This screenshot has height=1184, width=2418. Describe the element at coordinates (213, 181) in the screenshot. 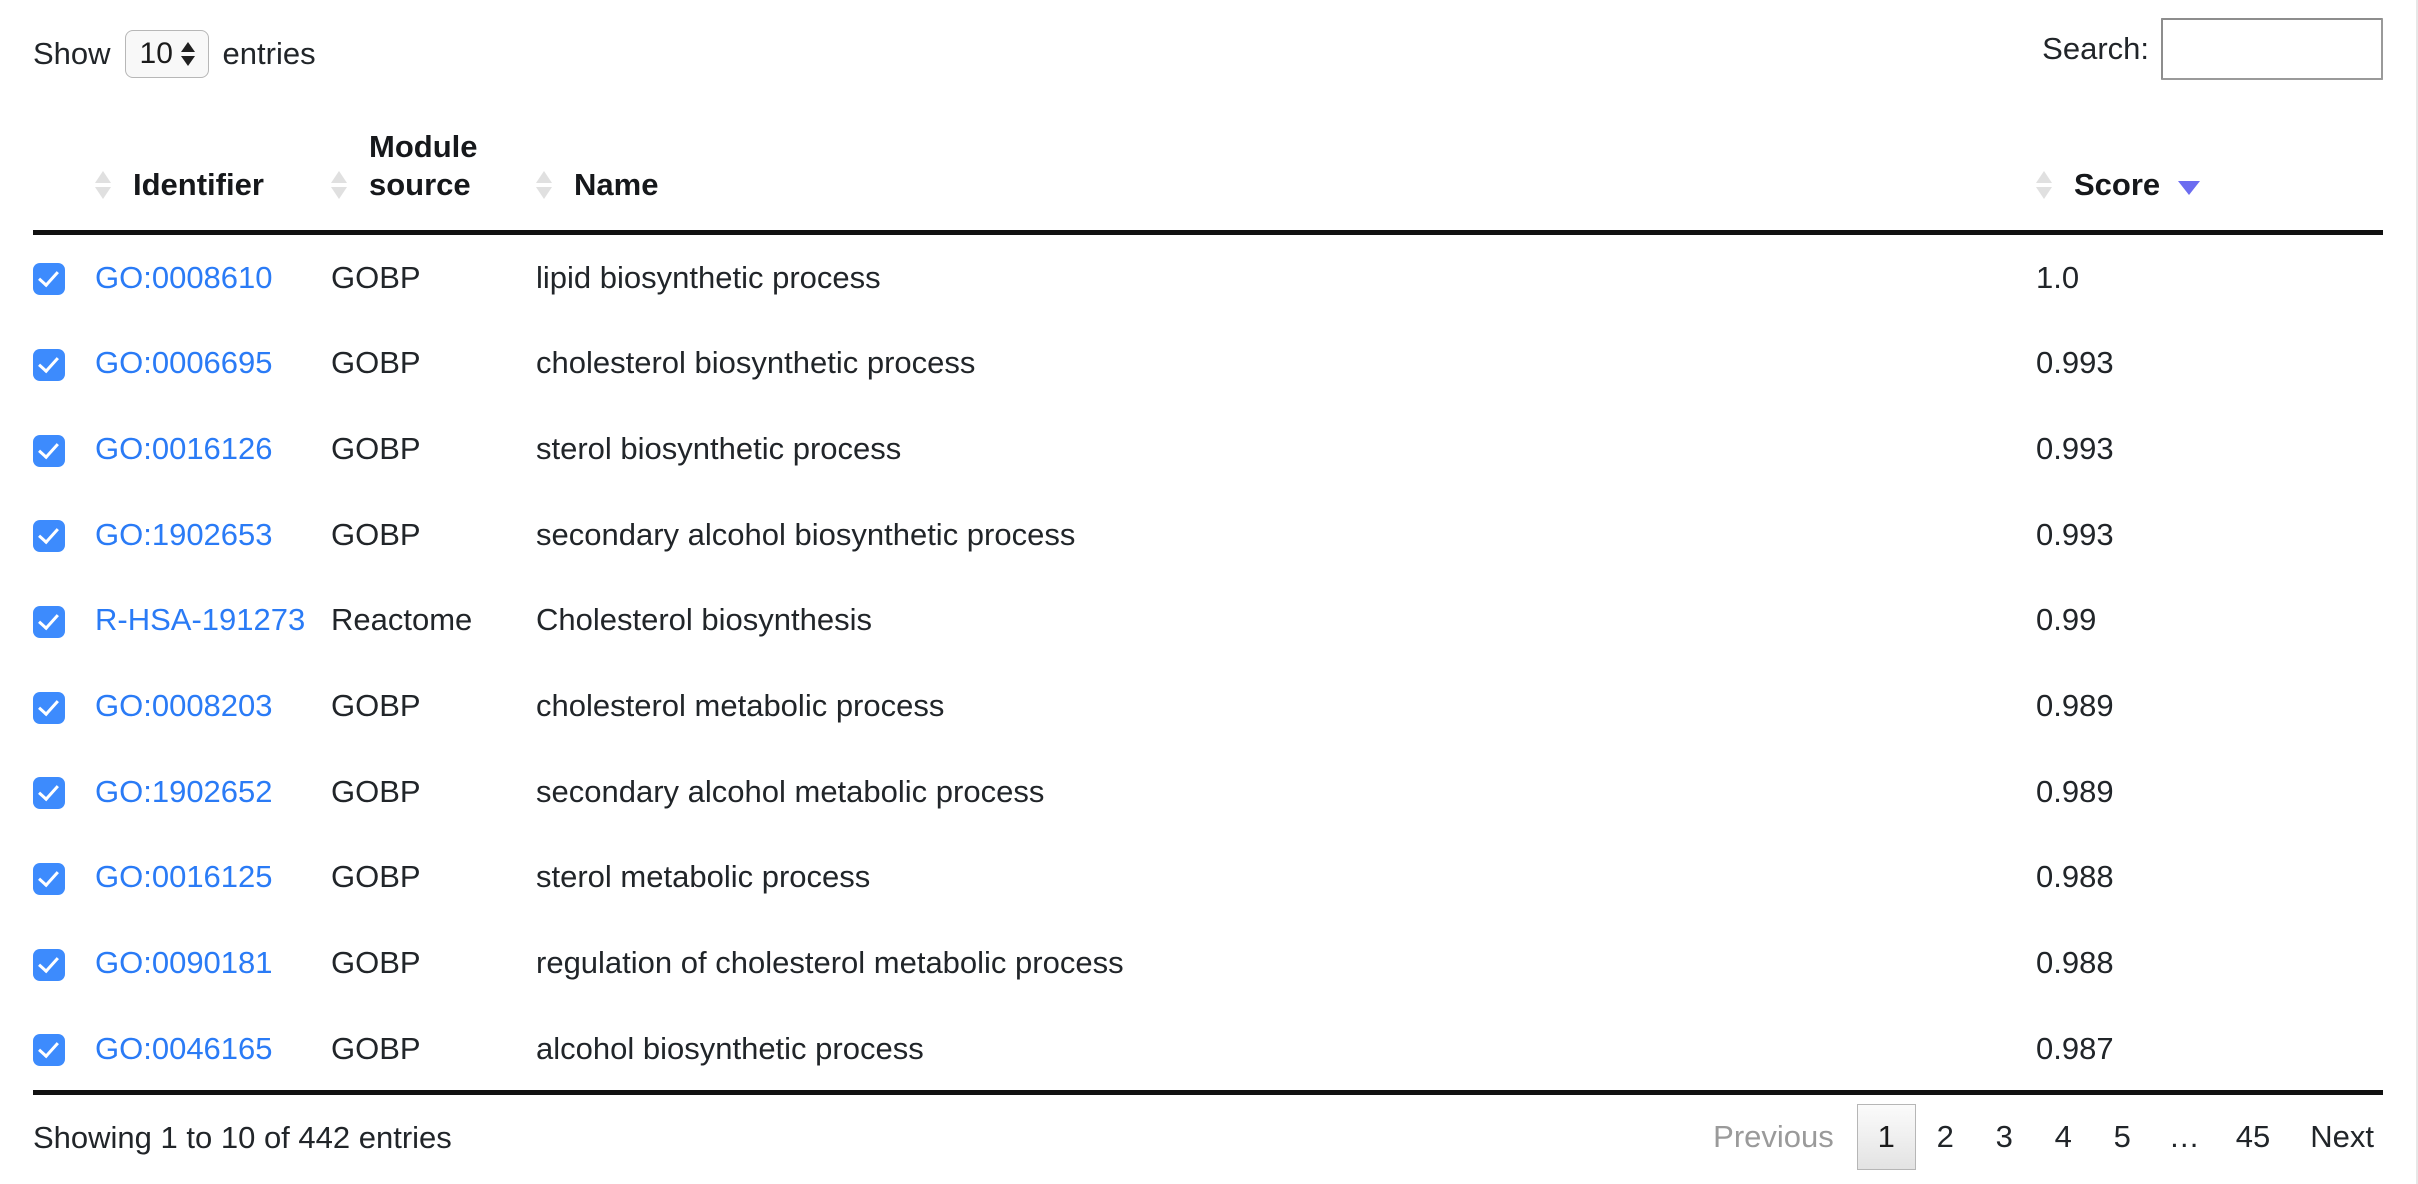

I see `column-header-identifier: Identifier` at that location.